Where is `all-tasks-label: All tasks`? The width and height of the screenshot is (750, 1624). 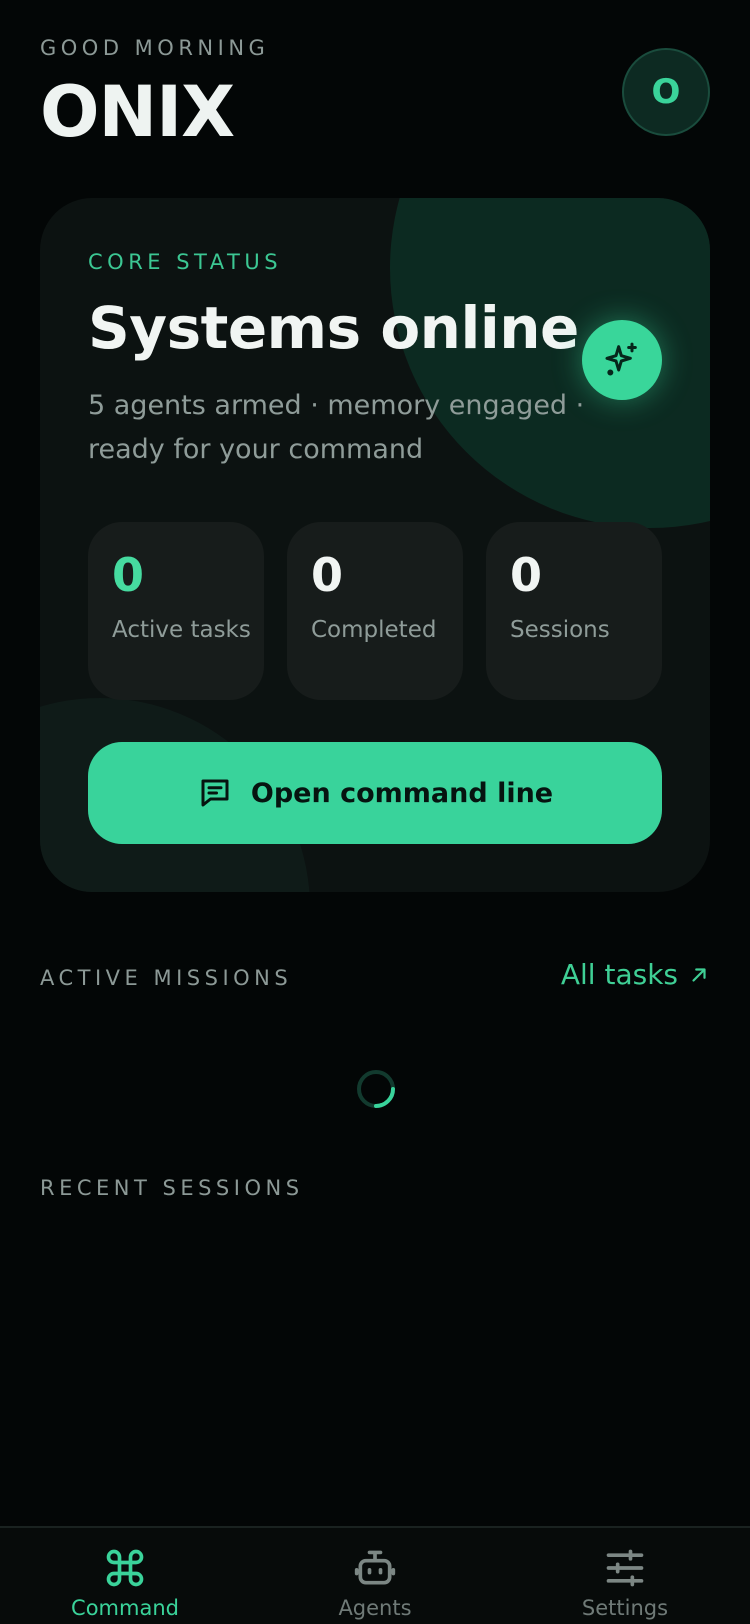 all-tasks-label: All tasks is located at coordinates (619, 974).